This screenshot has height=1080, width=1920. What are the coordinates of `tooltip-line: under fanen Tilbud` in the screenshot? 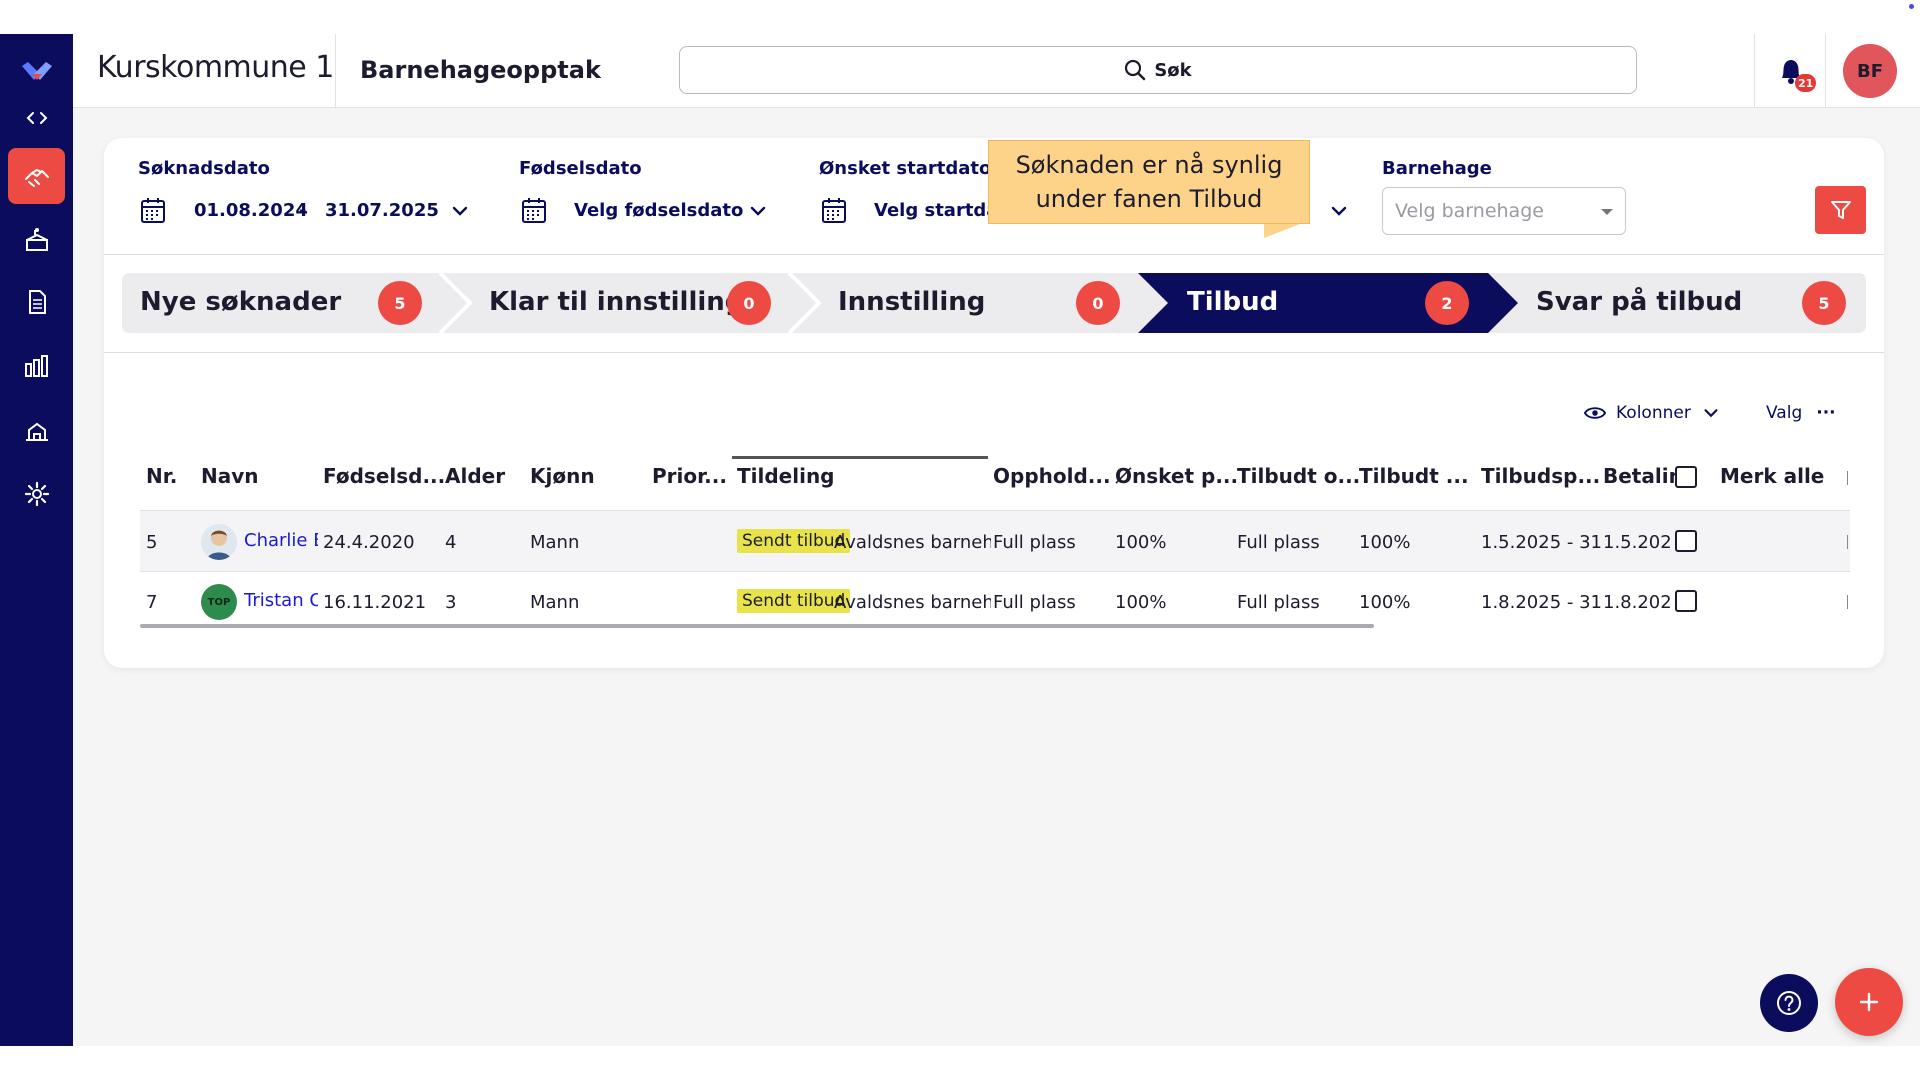 It's located at (1149, 199).